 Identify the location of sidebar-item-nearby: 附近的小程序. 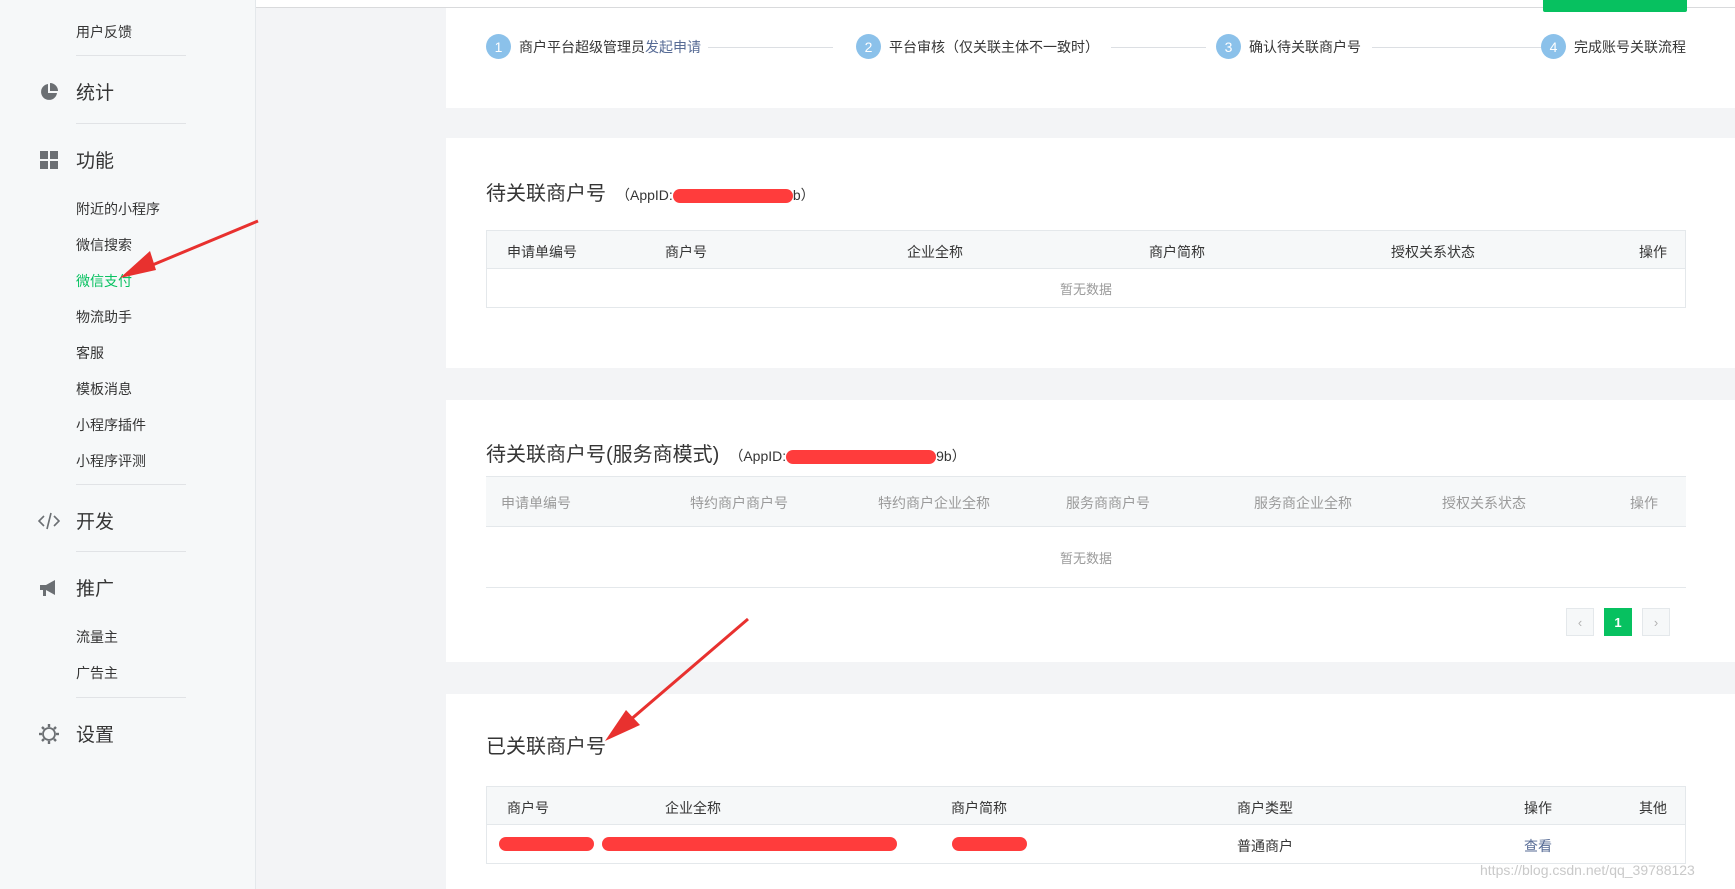
(118, 209).